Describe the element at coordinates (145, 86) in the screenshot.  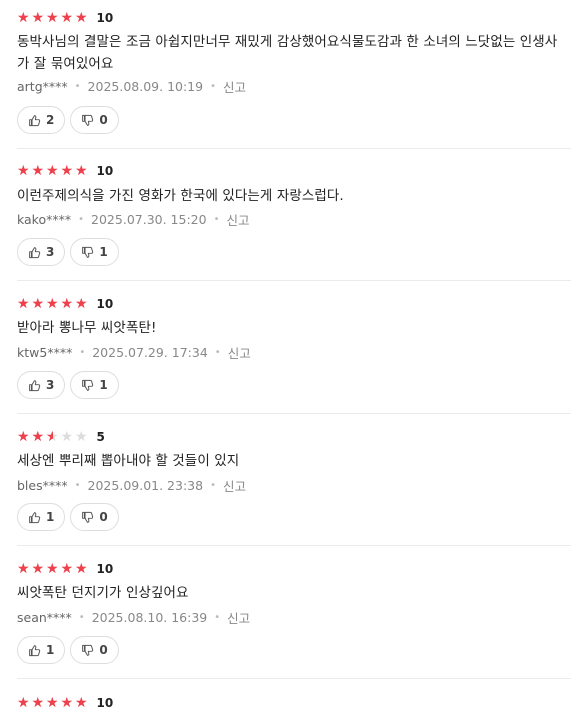
I see `review-date: 2025.08.09. 10:19` at that location.